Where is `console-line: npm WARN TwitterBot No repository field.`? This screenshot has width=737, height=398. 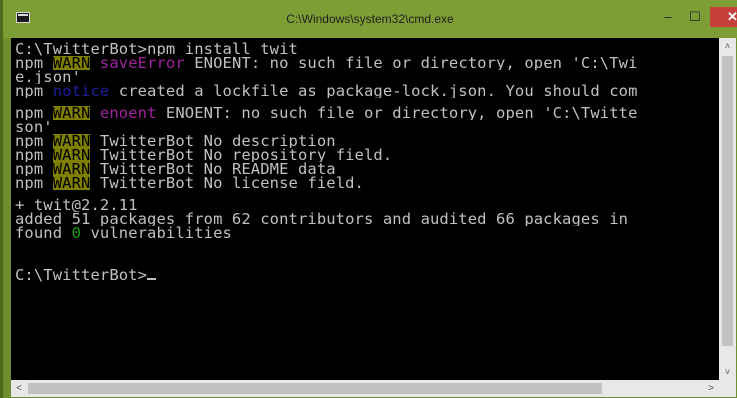 console-line: npm WARN TwitterBot No repository field. is located at coordinates (326, 155).